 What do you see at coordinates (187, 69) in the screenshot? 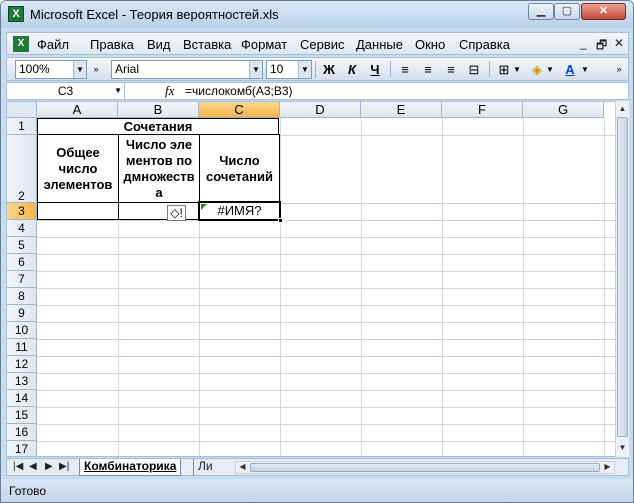
I see `font-combo: Arial ▼` at bounding box center [187, 69].